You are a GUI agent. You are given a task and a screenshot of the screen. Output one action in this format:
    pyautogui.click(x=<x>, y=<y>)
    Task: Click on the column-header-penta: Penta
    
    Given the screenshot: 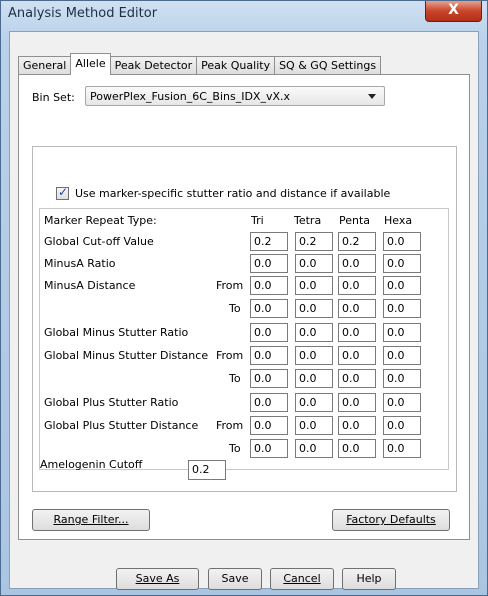 What is the action you would take?
    pyautogui.click(x=355, y=220)
    